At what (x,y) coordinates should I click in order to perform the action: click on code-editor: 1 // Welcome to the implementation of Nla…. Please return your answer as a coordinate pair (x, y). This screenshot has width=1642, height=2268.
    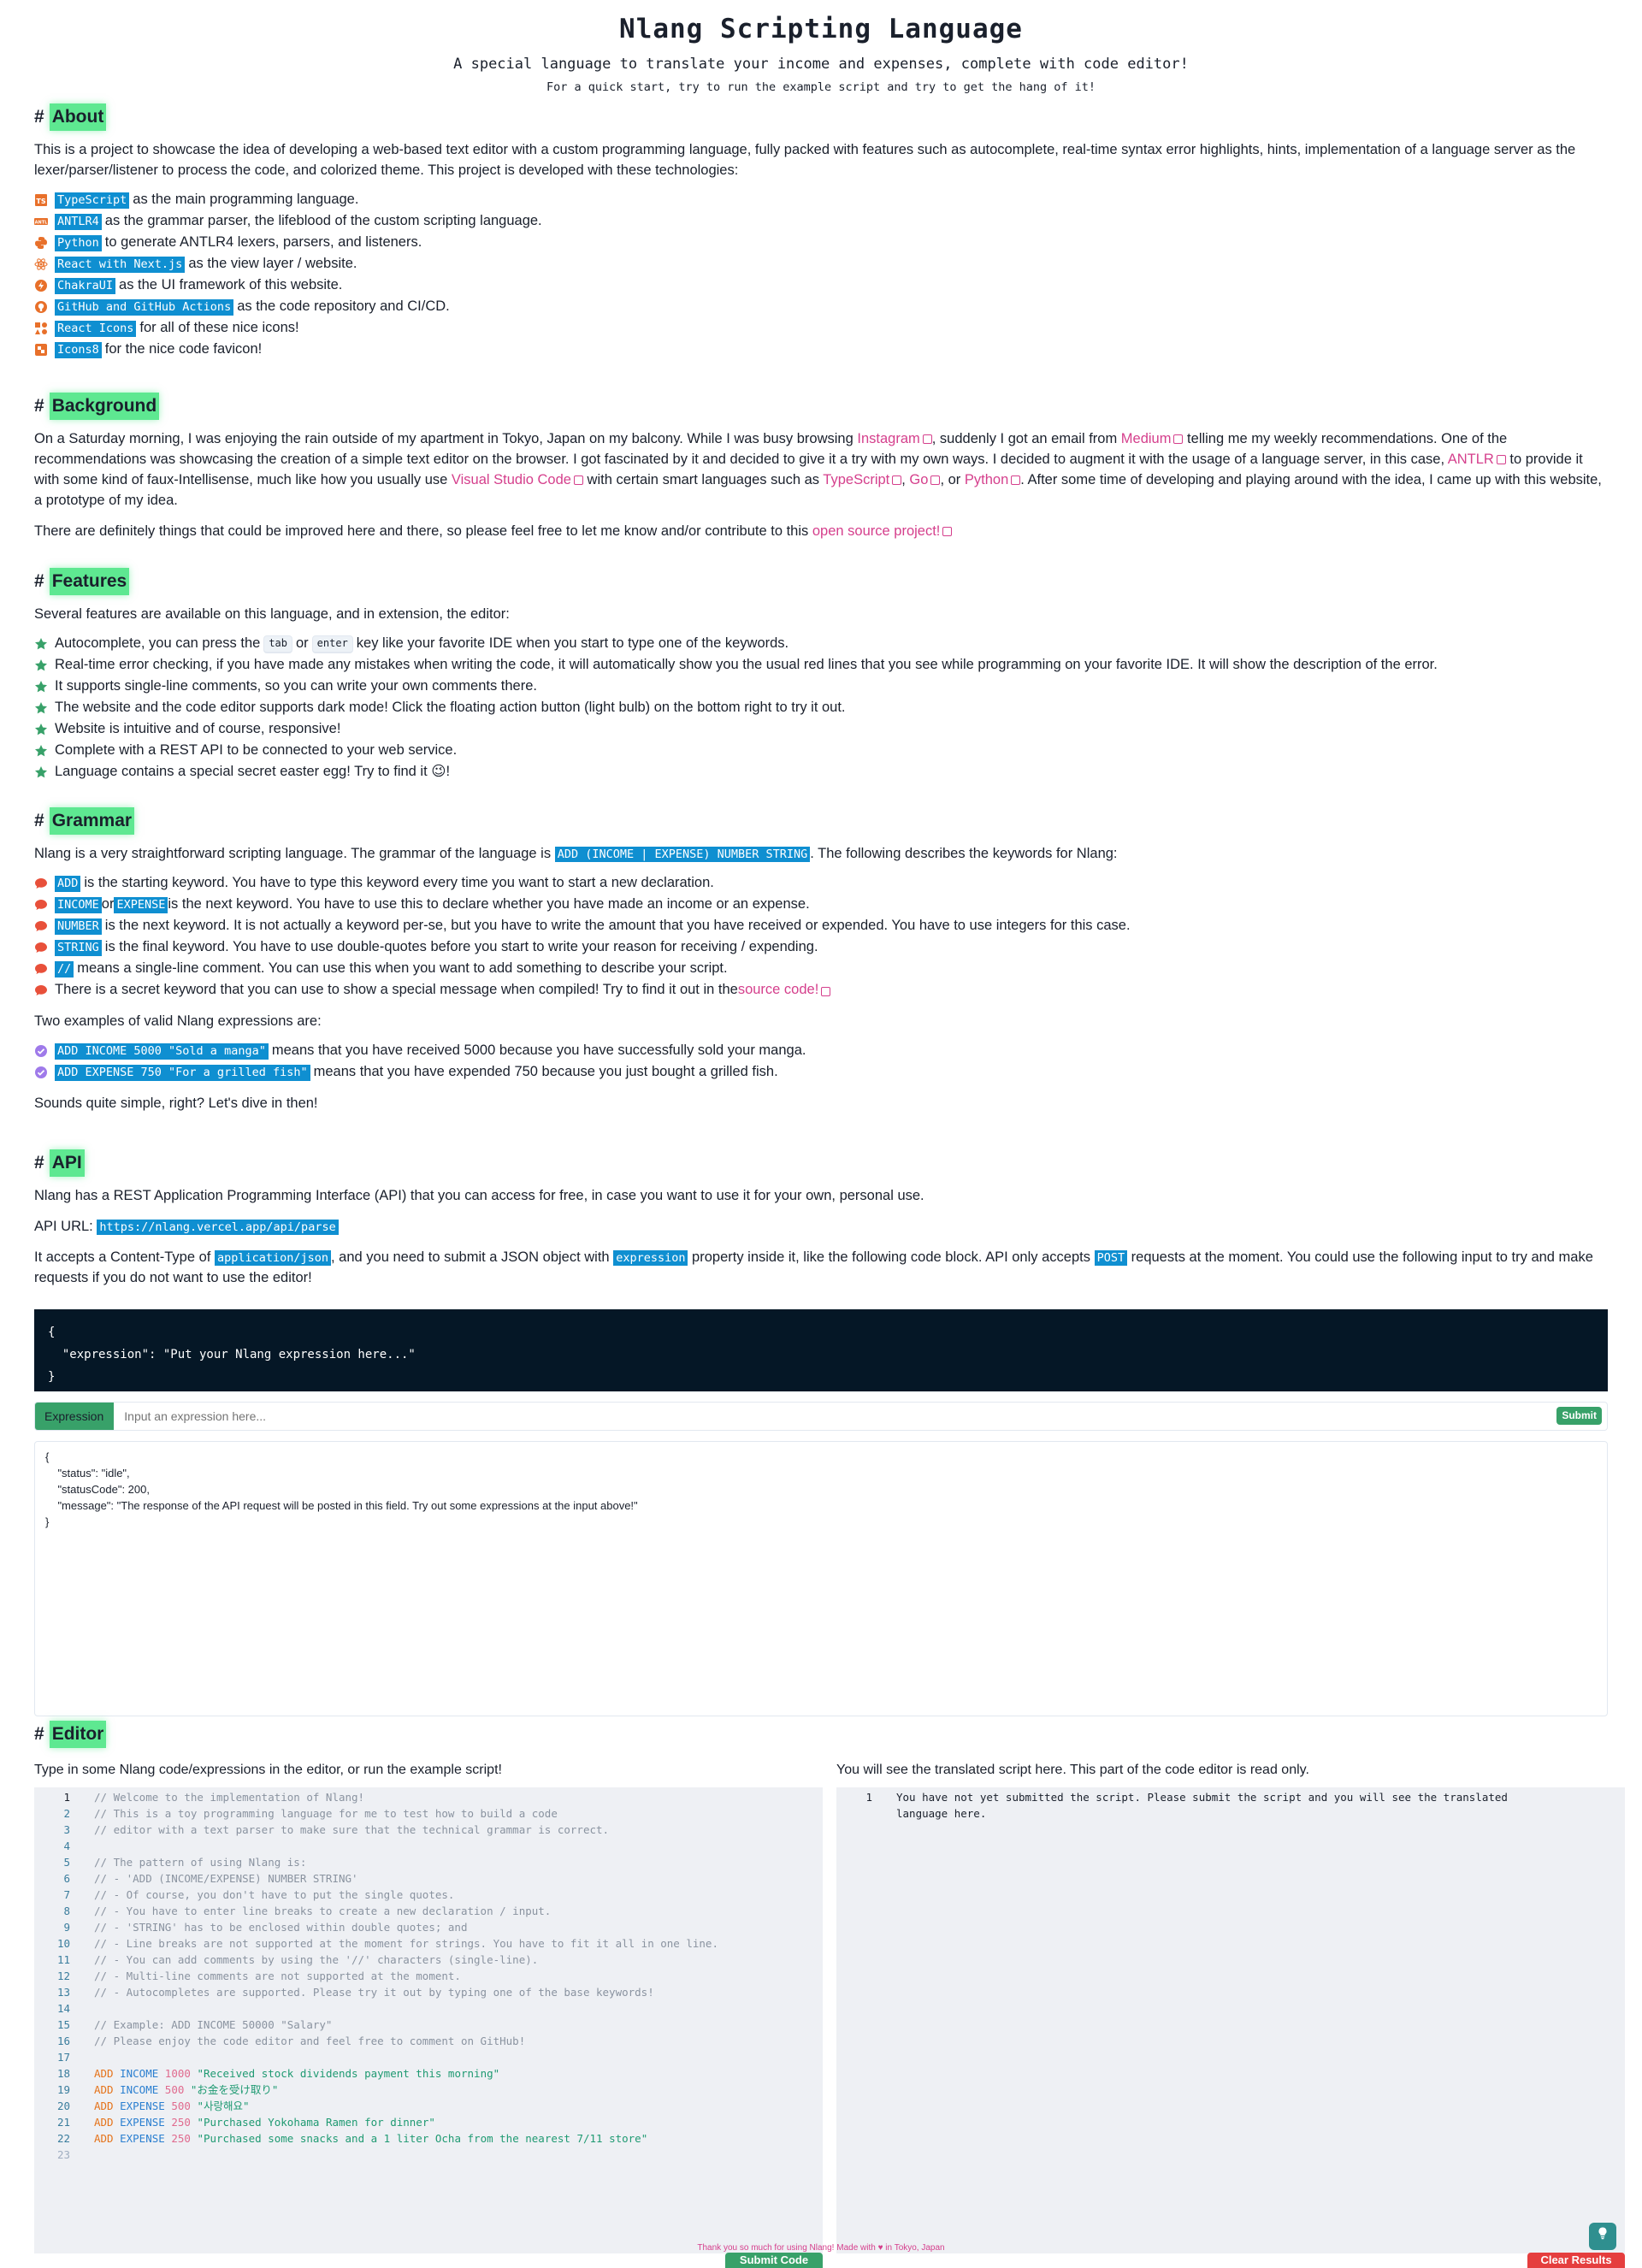
    Looking at the image, I should click on (428, 2020).